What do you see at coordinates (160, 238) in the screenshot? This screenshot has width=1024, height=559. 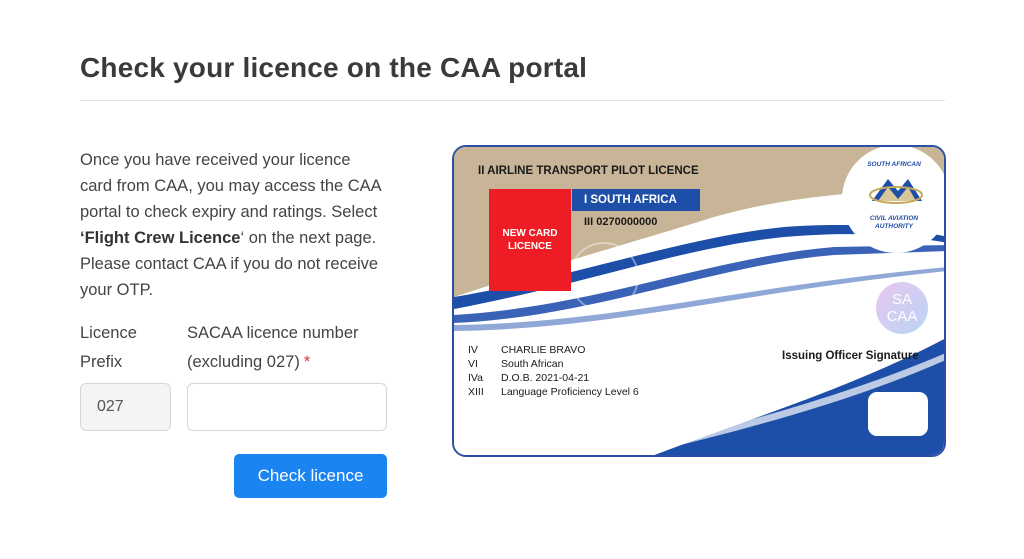 I see `intro-highlight: ‘Flight Crew Licence` at bounding box center [160, 238].